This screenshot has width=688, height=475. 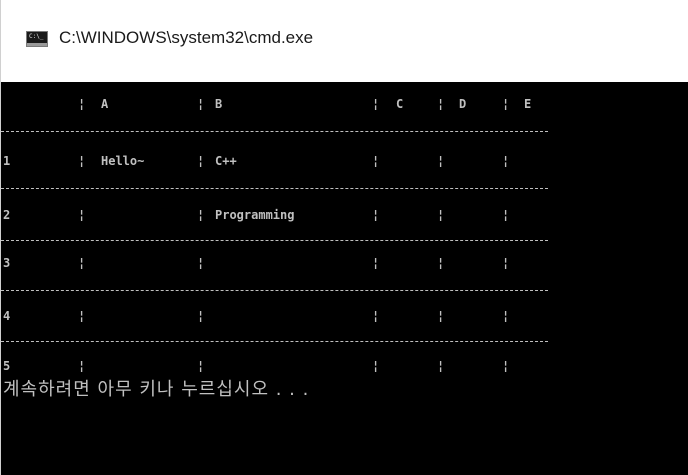 What do you see at coordinates (7, 161) in the screenshot?
I see `row-index: 1` at bounding box center [7, 161].